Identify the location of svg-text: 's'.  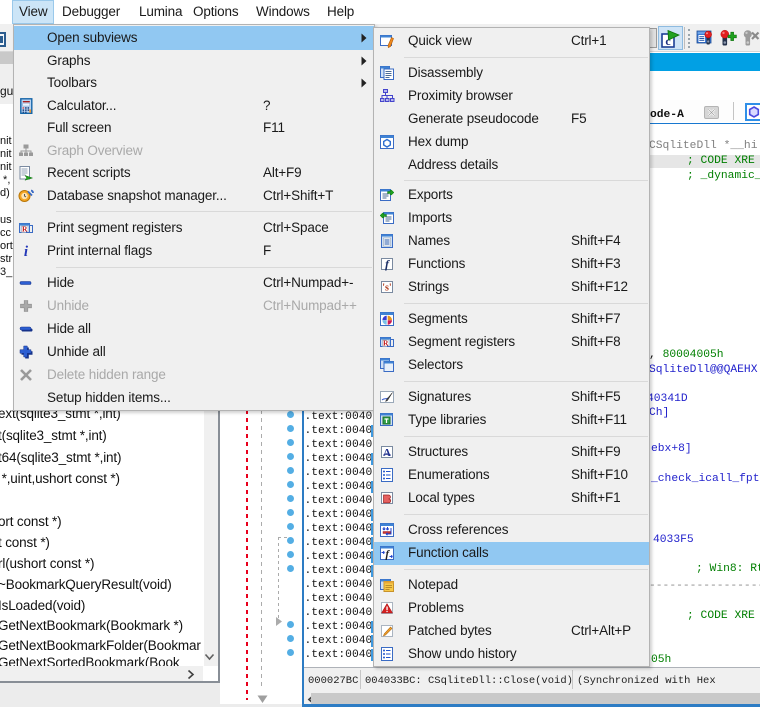
(387, 288).